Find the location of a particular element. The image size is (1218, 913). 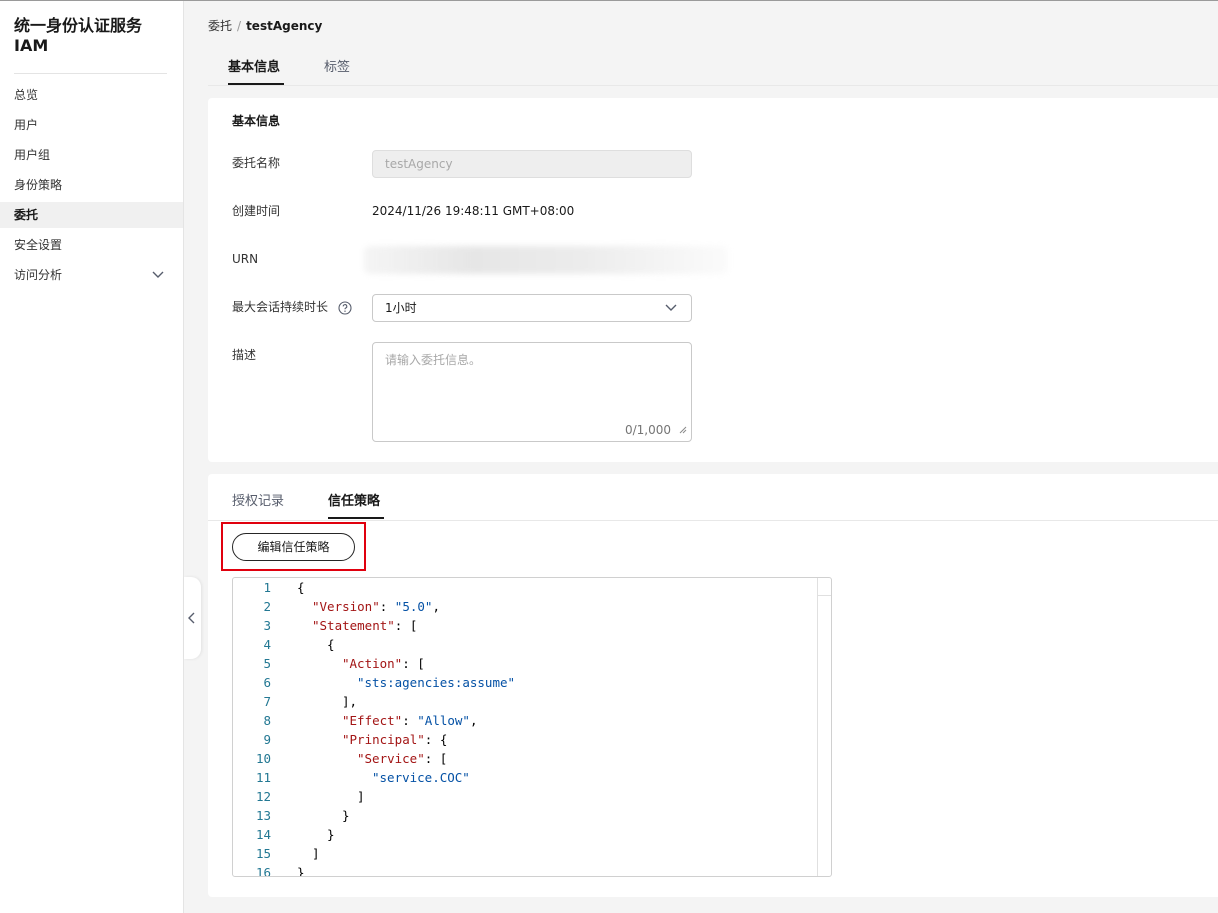

json-key: "Action" is located at coordinates (372, 663).